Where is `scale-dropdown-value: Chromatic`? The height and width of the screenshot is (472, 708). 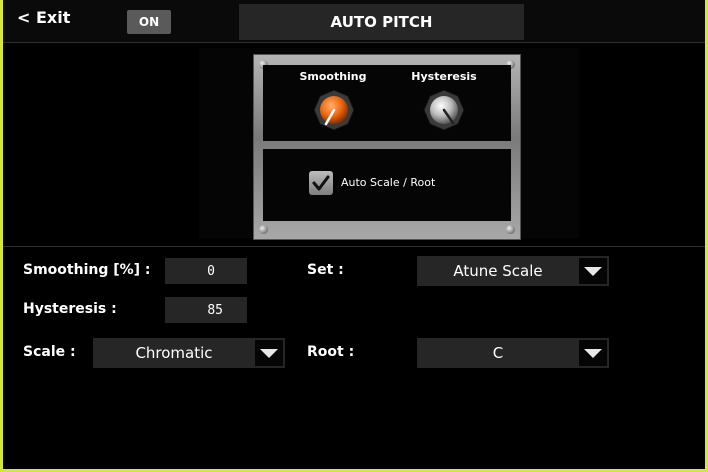 scale-dropdown-value: Chromatic is located at coordinates (174, 353).